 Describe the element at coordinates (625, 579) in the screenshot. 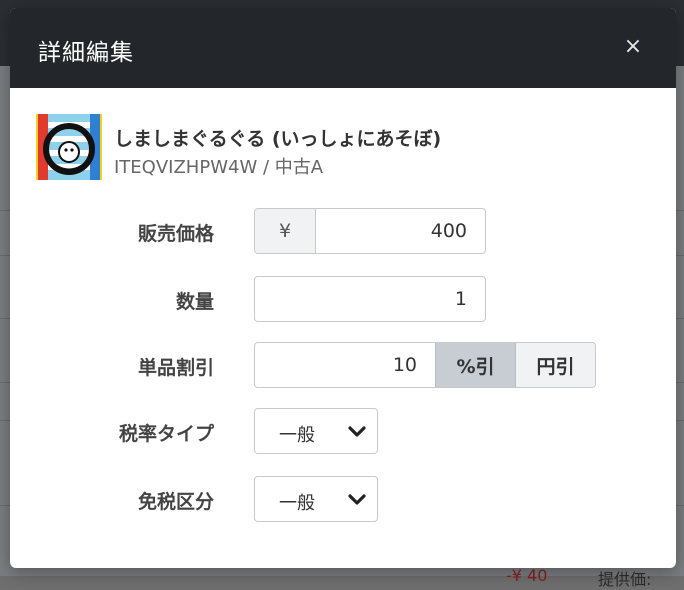

I see `background-price-label: 提供価:` at that location.